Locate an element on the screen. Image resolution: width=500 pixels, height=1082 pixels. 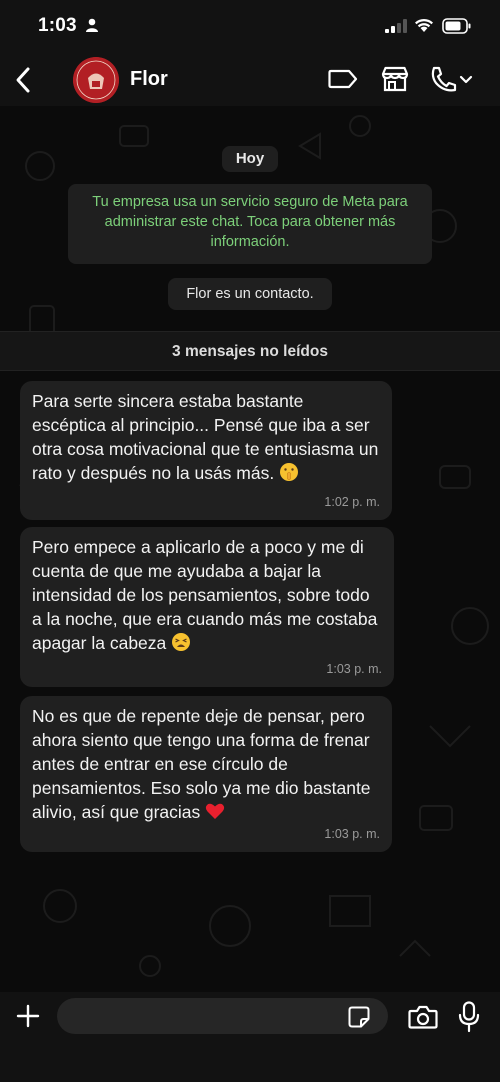
message-input is located at coordinates (222, 1016).